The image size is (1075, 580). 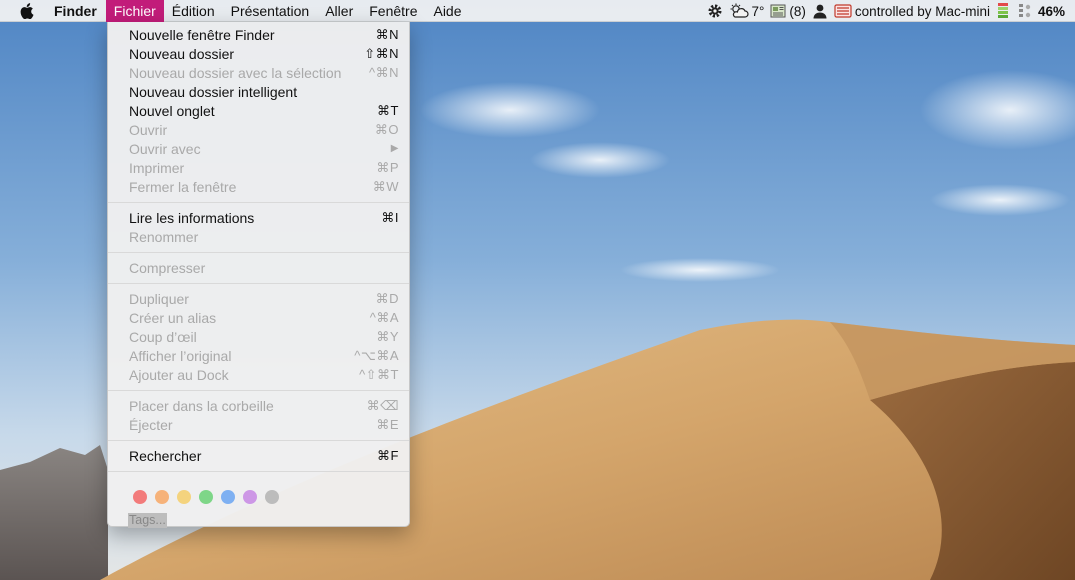 I want to click on menu-aide: Aide, so click(x=447, y=11).